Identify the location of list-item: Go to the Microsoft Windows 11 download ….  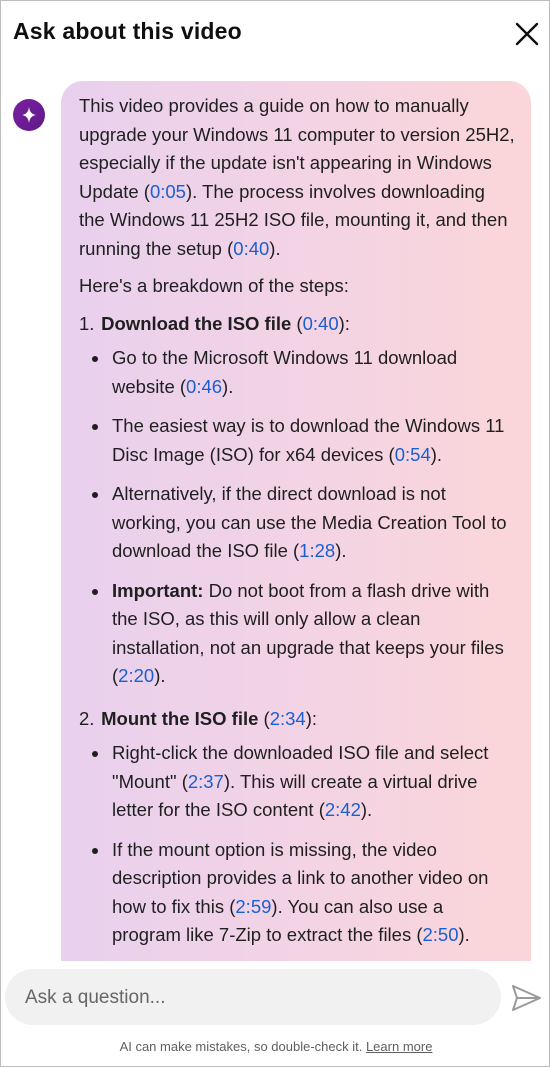
(297, 372).